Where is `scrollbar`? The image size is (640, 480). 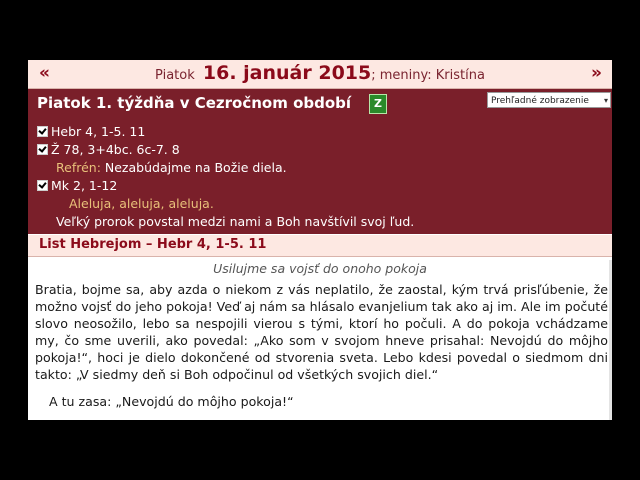
scrollbar is located at coordinates (610, 340).